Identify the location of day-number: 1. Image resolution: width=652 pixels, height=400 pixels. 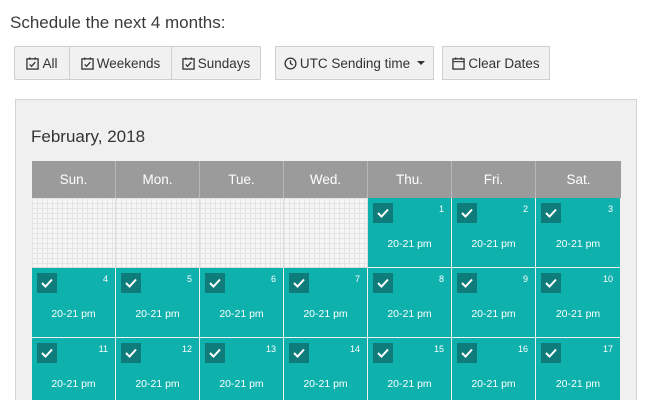
(441, 209).